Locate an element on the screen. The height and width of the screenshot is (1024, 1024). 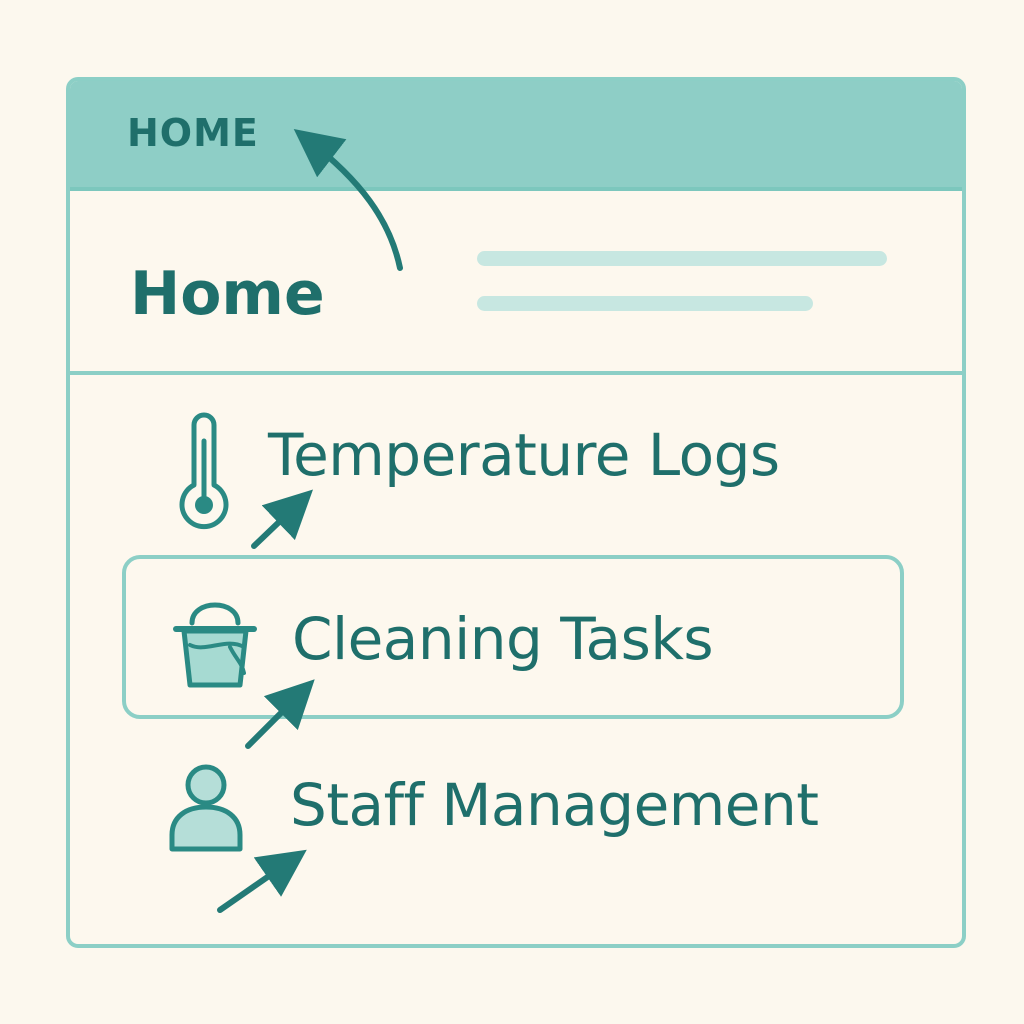
nav-item-label: Temperature Logs is located at coordinates (524, 455).